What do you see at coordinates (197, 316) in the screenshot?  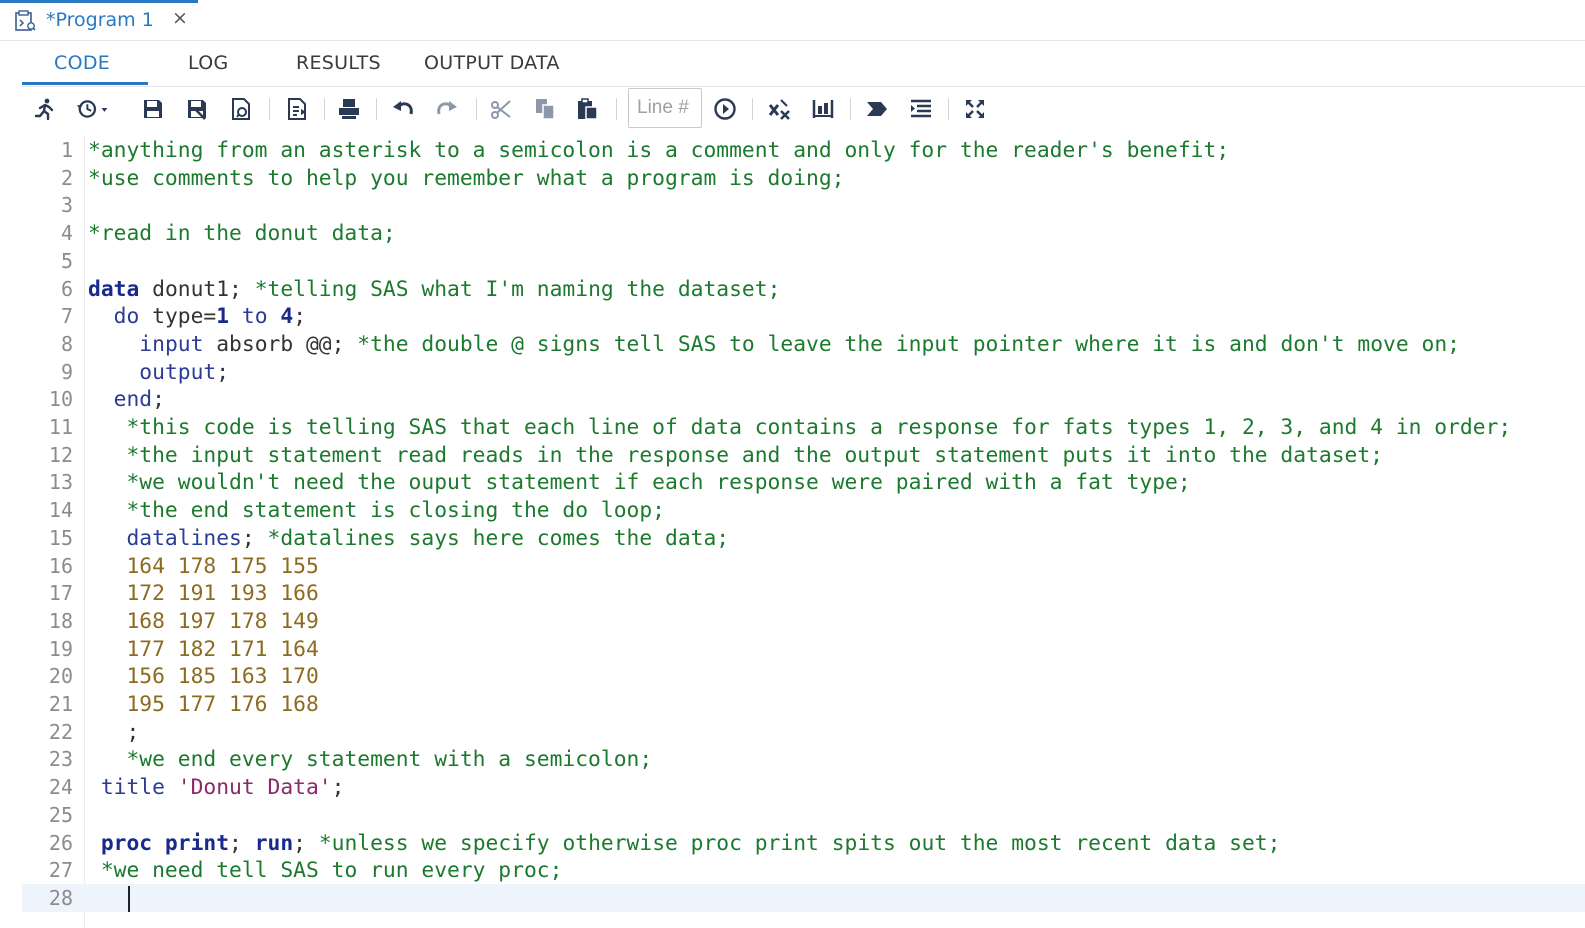 I see `code-text: do type=1 to 4;` at bounding box center [197, 316].